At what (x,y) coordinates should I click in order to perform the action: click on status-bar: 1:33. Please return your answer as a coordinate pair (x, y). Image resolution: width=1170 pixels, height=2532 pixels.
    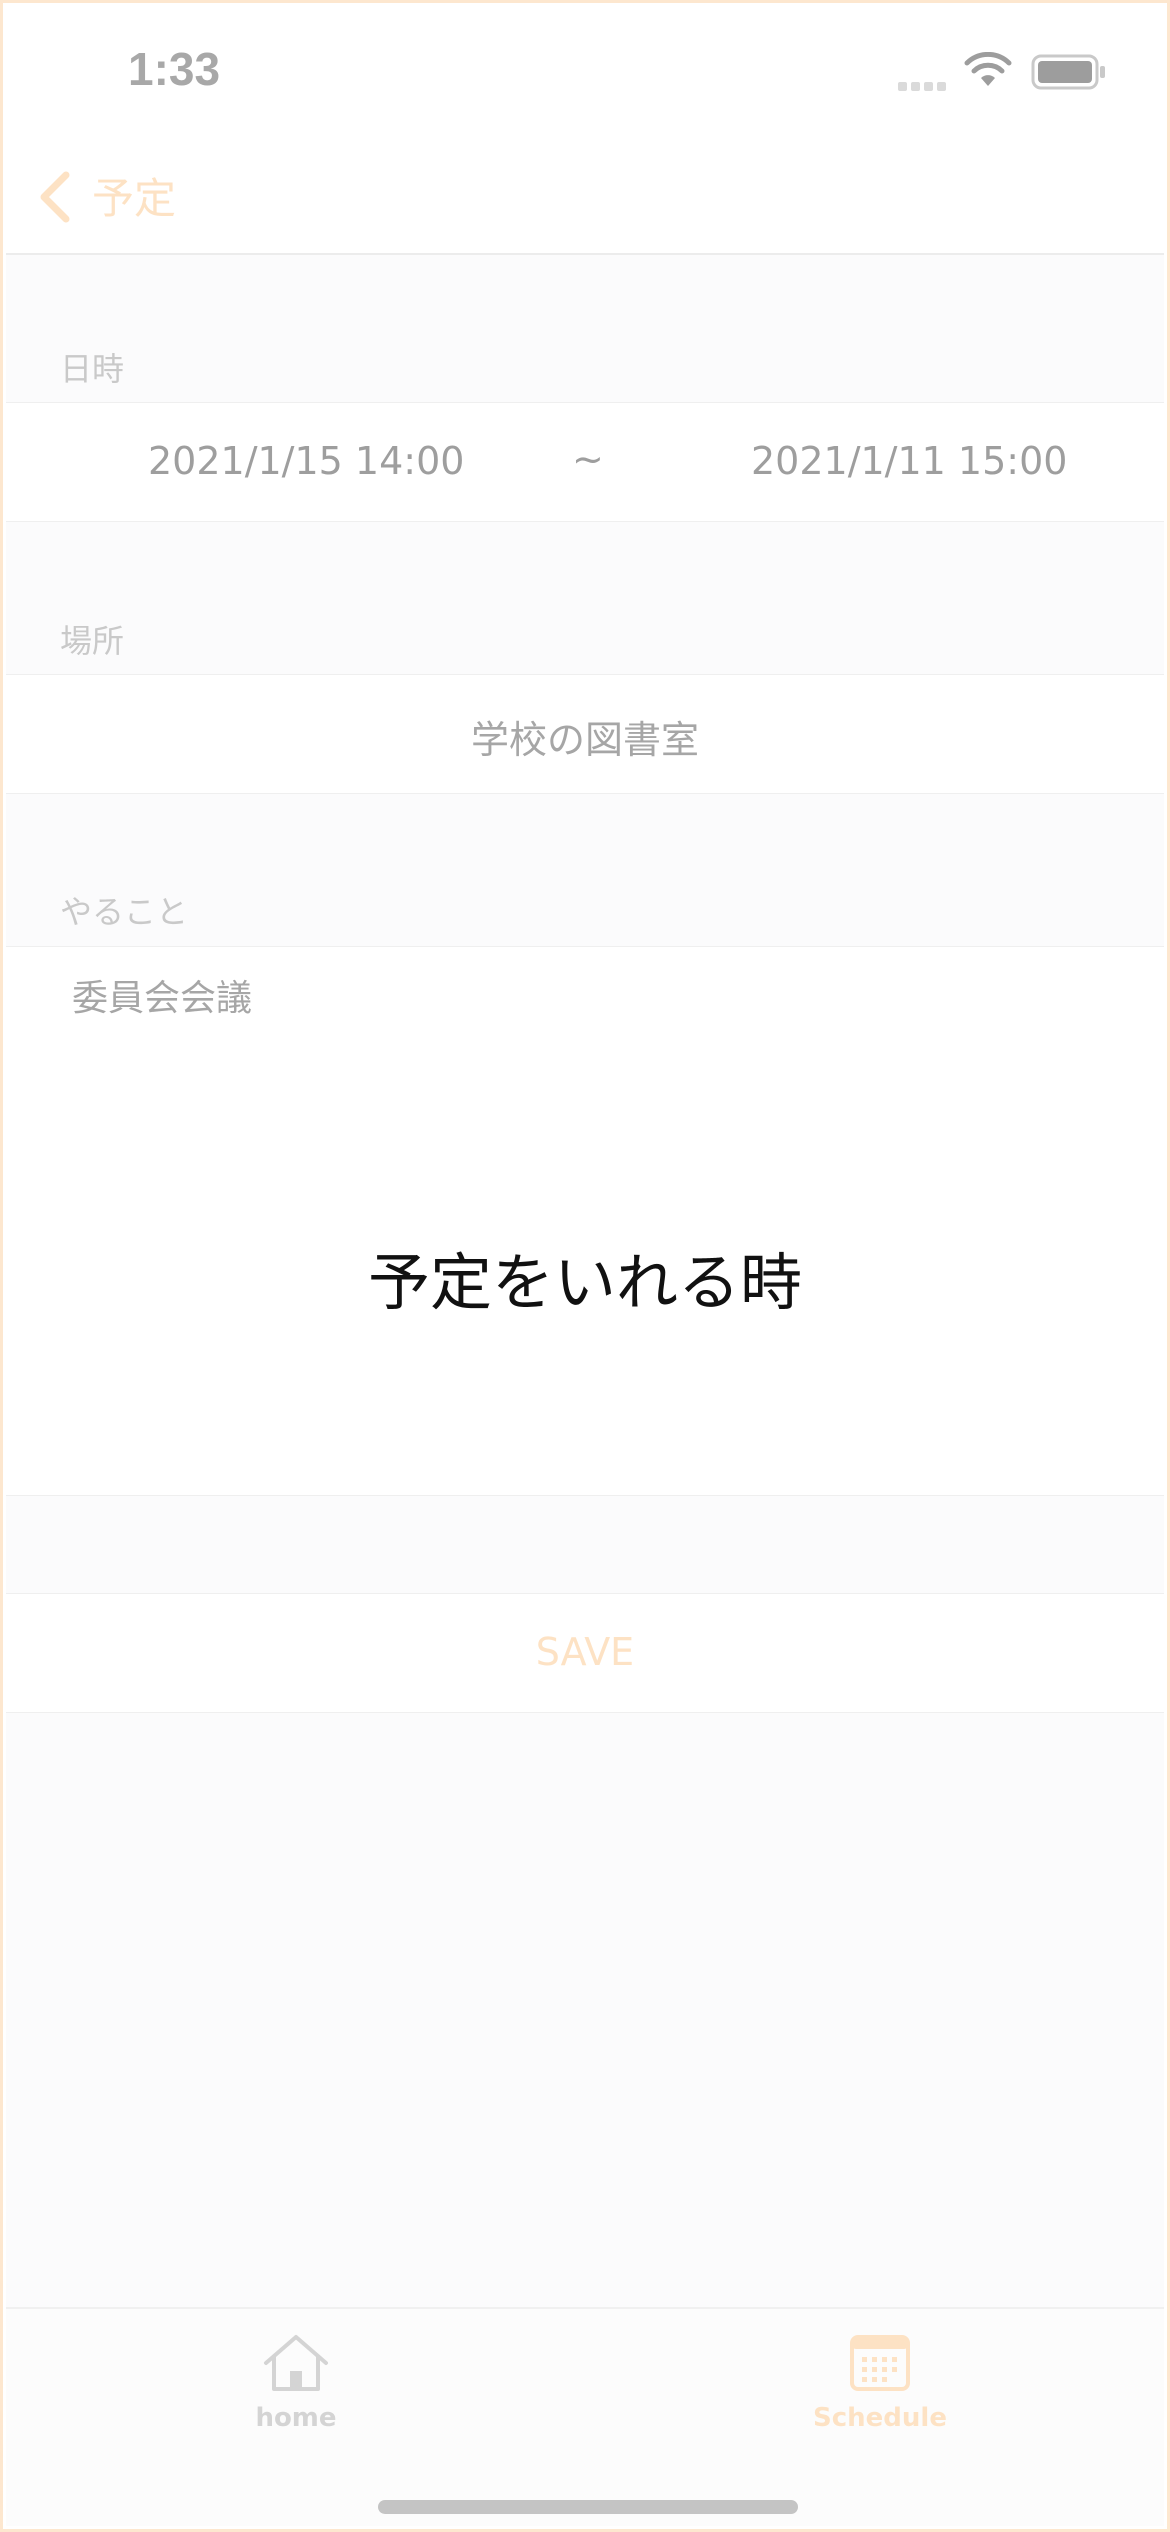
    Looking at the image, I should click on (585, 73).